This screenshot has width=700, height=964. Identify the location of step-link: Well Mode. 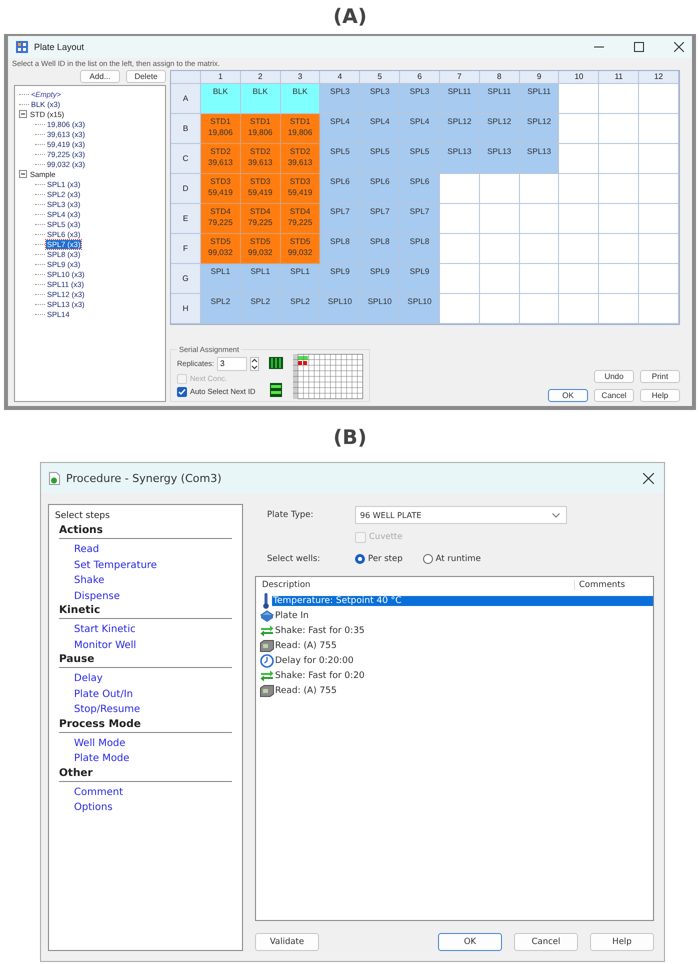
(145, 743).